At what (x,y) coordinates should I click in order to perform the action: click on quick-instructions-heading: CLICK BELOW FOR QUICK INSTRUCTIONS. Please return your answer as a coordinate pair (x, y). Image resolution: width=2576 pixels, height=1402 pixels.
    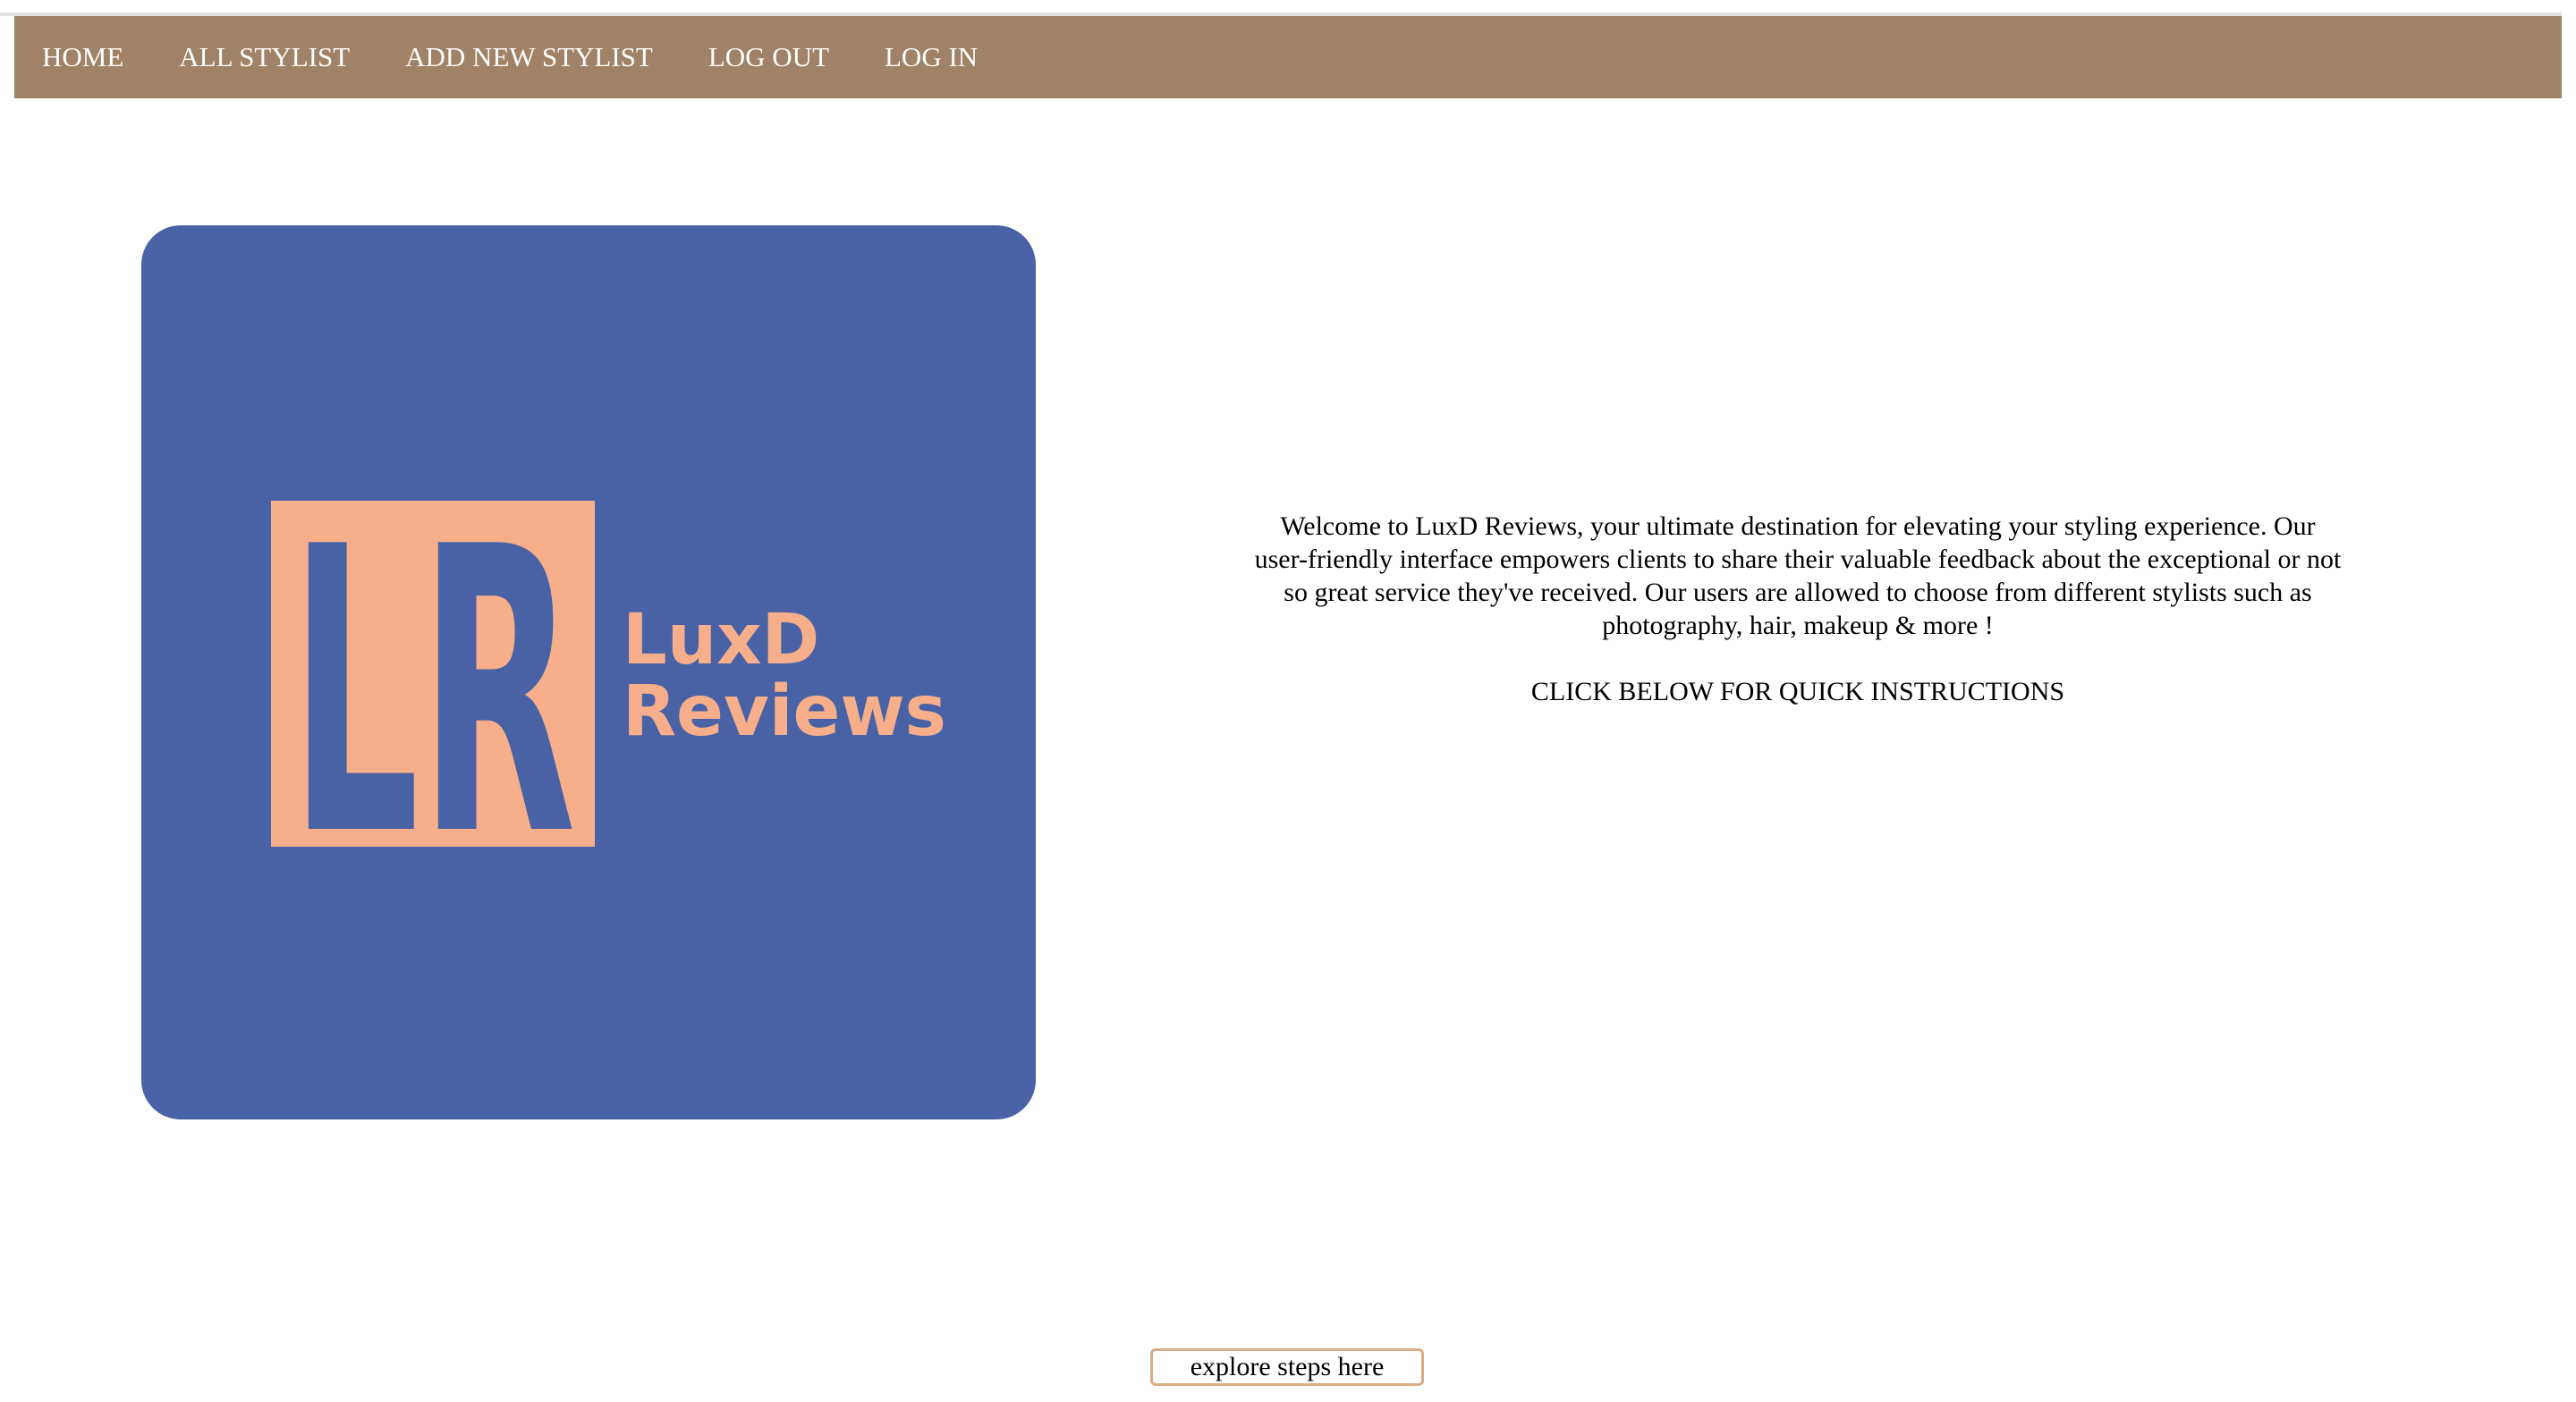
    Looking at the image, I should click on (1797, 691).